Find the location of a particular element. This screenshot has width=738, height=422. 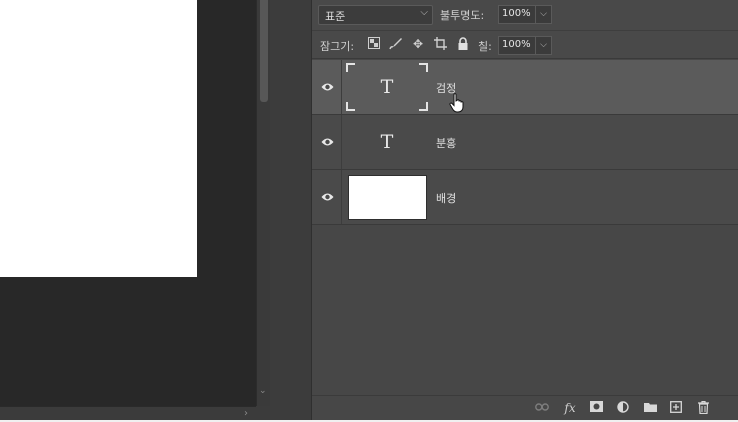

blend-options-row: 표준 ⌵ 불투명도: 100% ⌵ is located at coordinates (525, 15).